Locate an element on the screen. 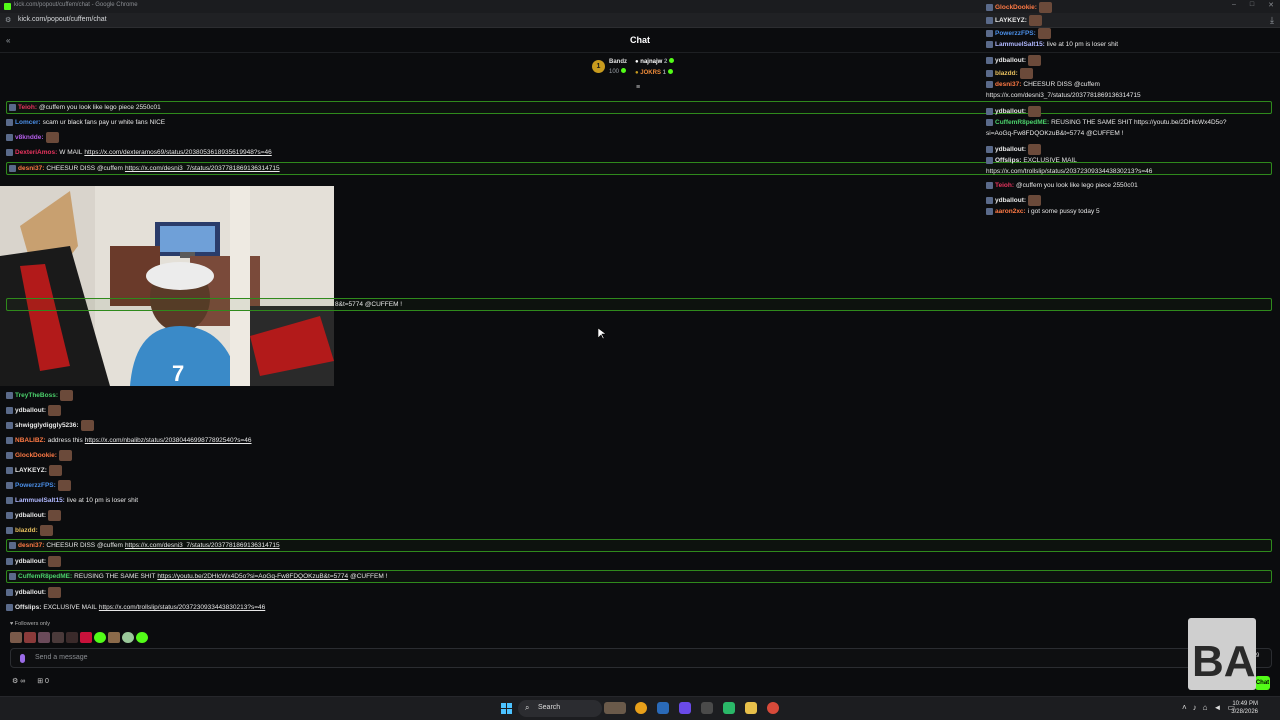  network-icon: ⌂ is located at coordinates (1205, 707).